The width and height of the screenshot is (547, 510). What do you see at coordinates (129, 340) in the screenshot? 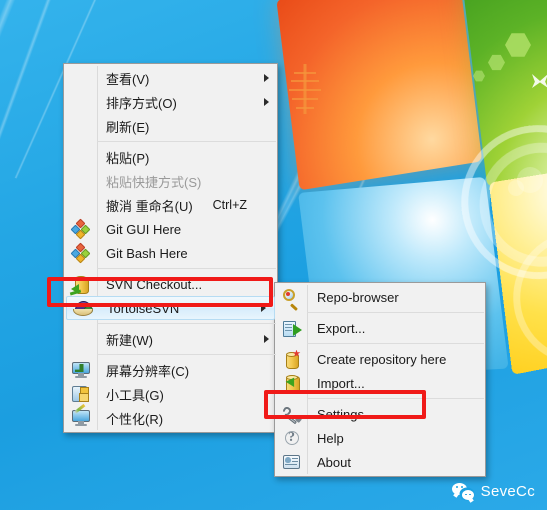
I see `menu-item-label: 新建(W)` at bounding box center [129, 340].